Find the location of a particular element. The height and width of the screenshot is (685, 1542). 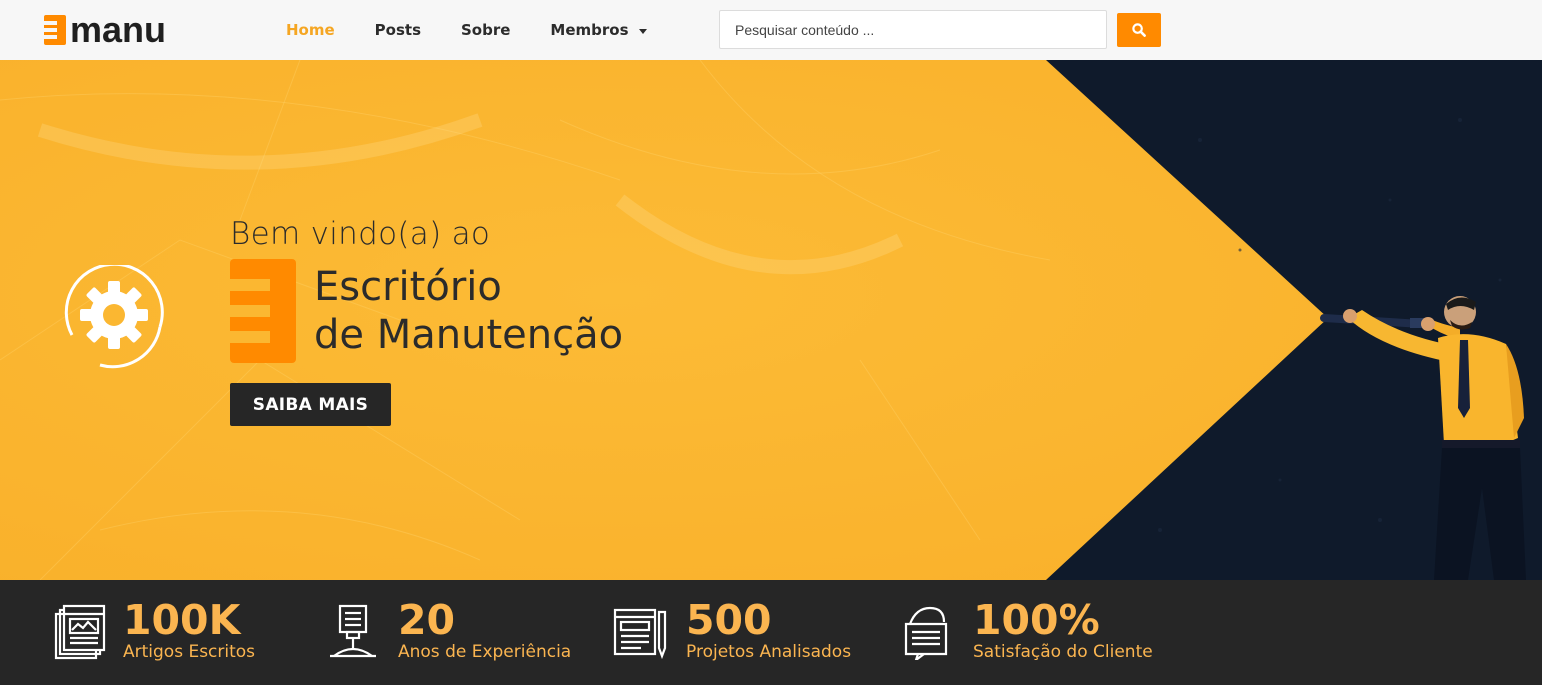

hero-title-line1: Escritório is located at coordinates (408, 287).